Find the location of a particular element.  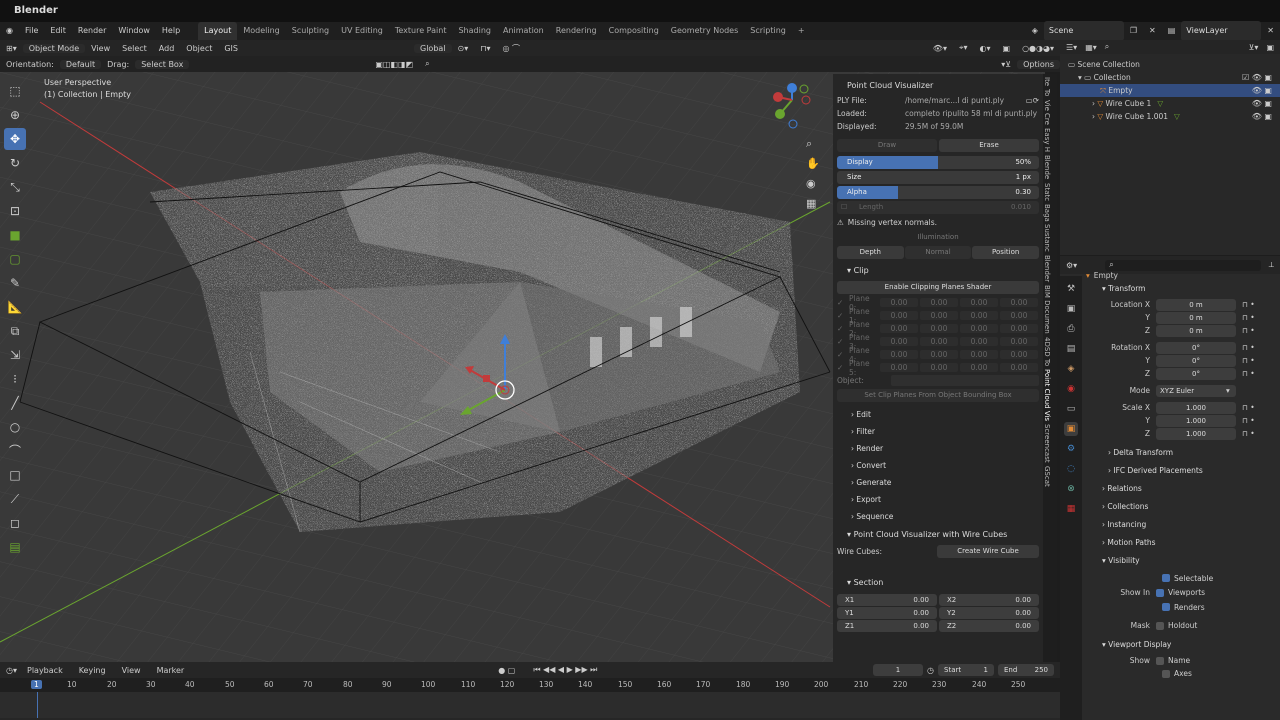

section-field-right: Y2 0.00 is located at coordinates (989, 612).